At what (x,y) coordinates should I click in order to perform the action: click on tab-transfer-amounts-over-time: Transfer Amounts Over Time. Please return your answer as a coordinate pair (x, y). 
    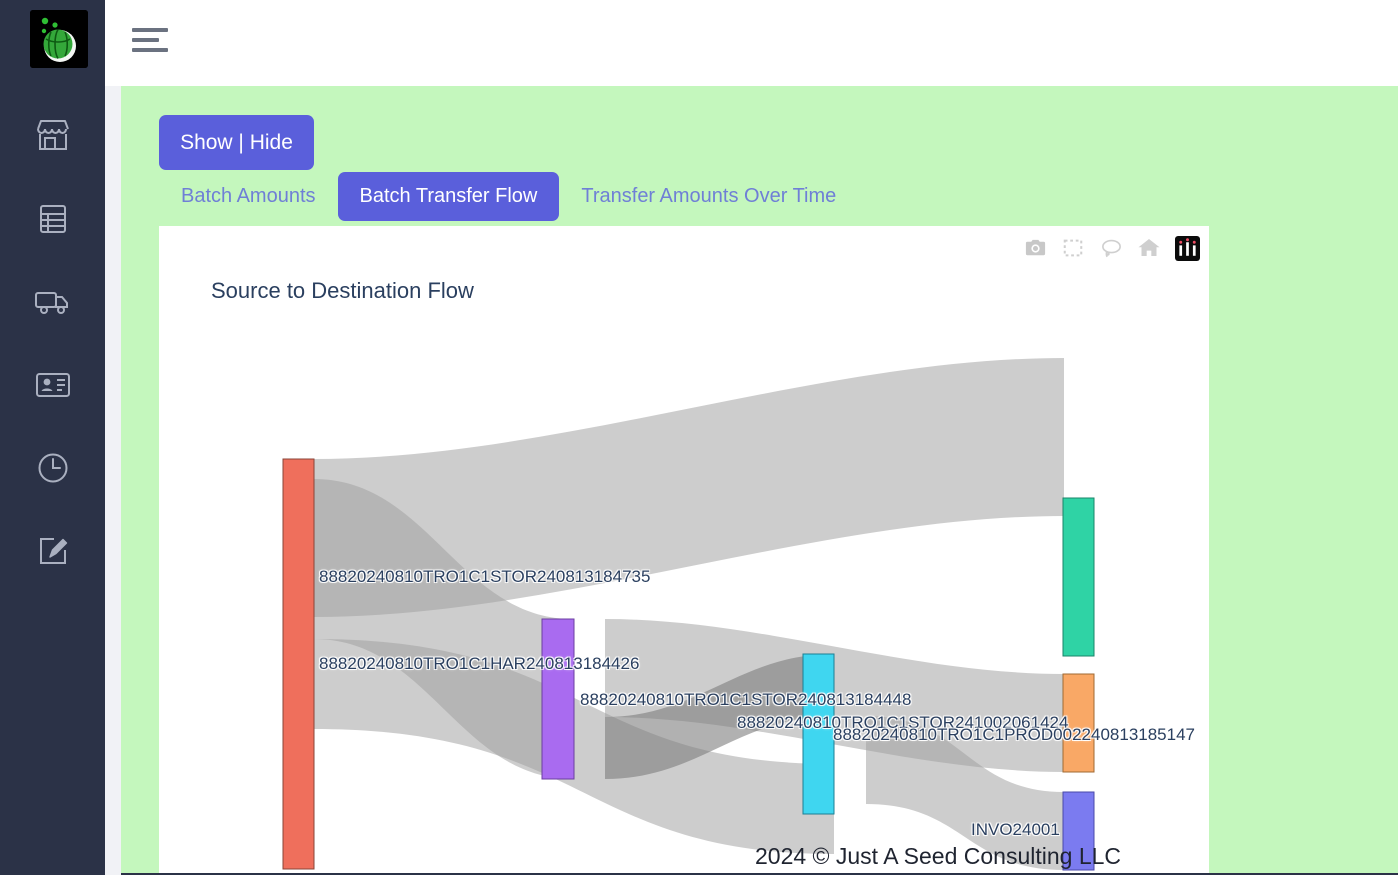
    Looking at the image, I should click on (708, 196).